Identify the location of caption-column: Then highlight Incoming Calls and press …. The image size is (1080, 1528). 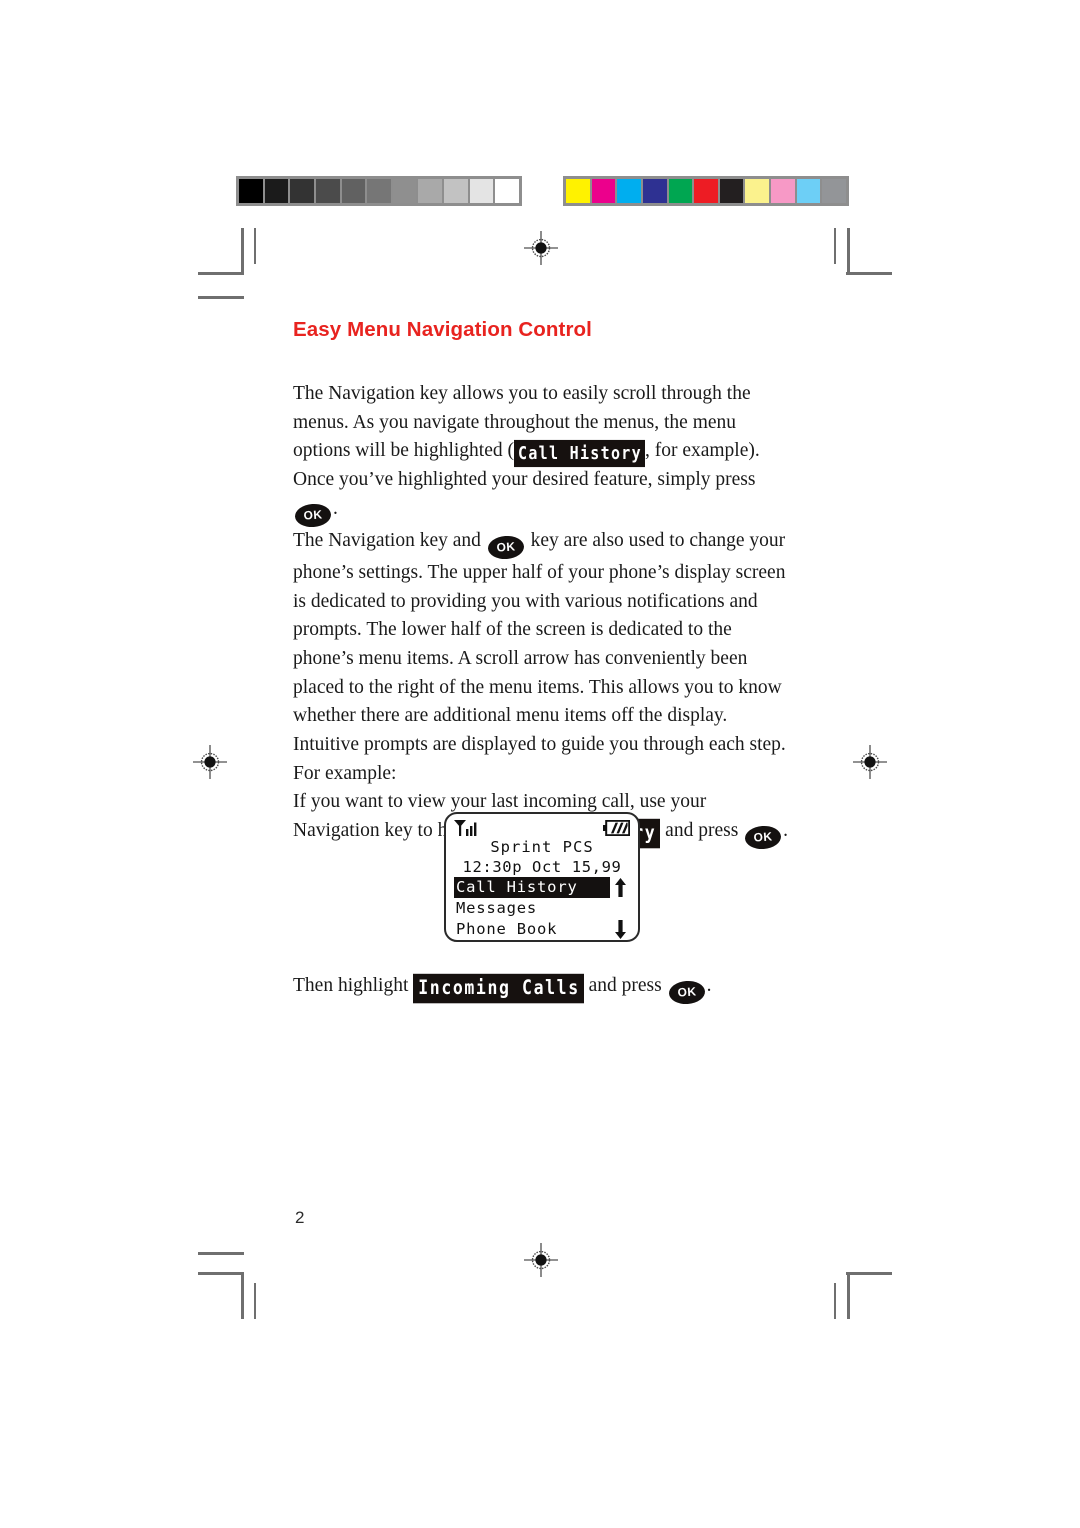
(543, 989).